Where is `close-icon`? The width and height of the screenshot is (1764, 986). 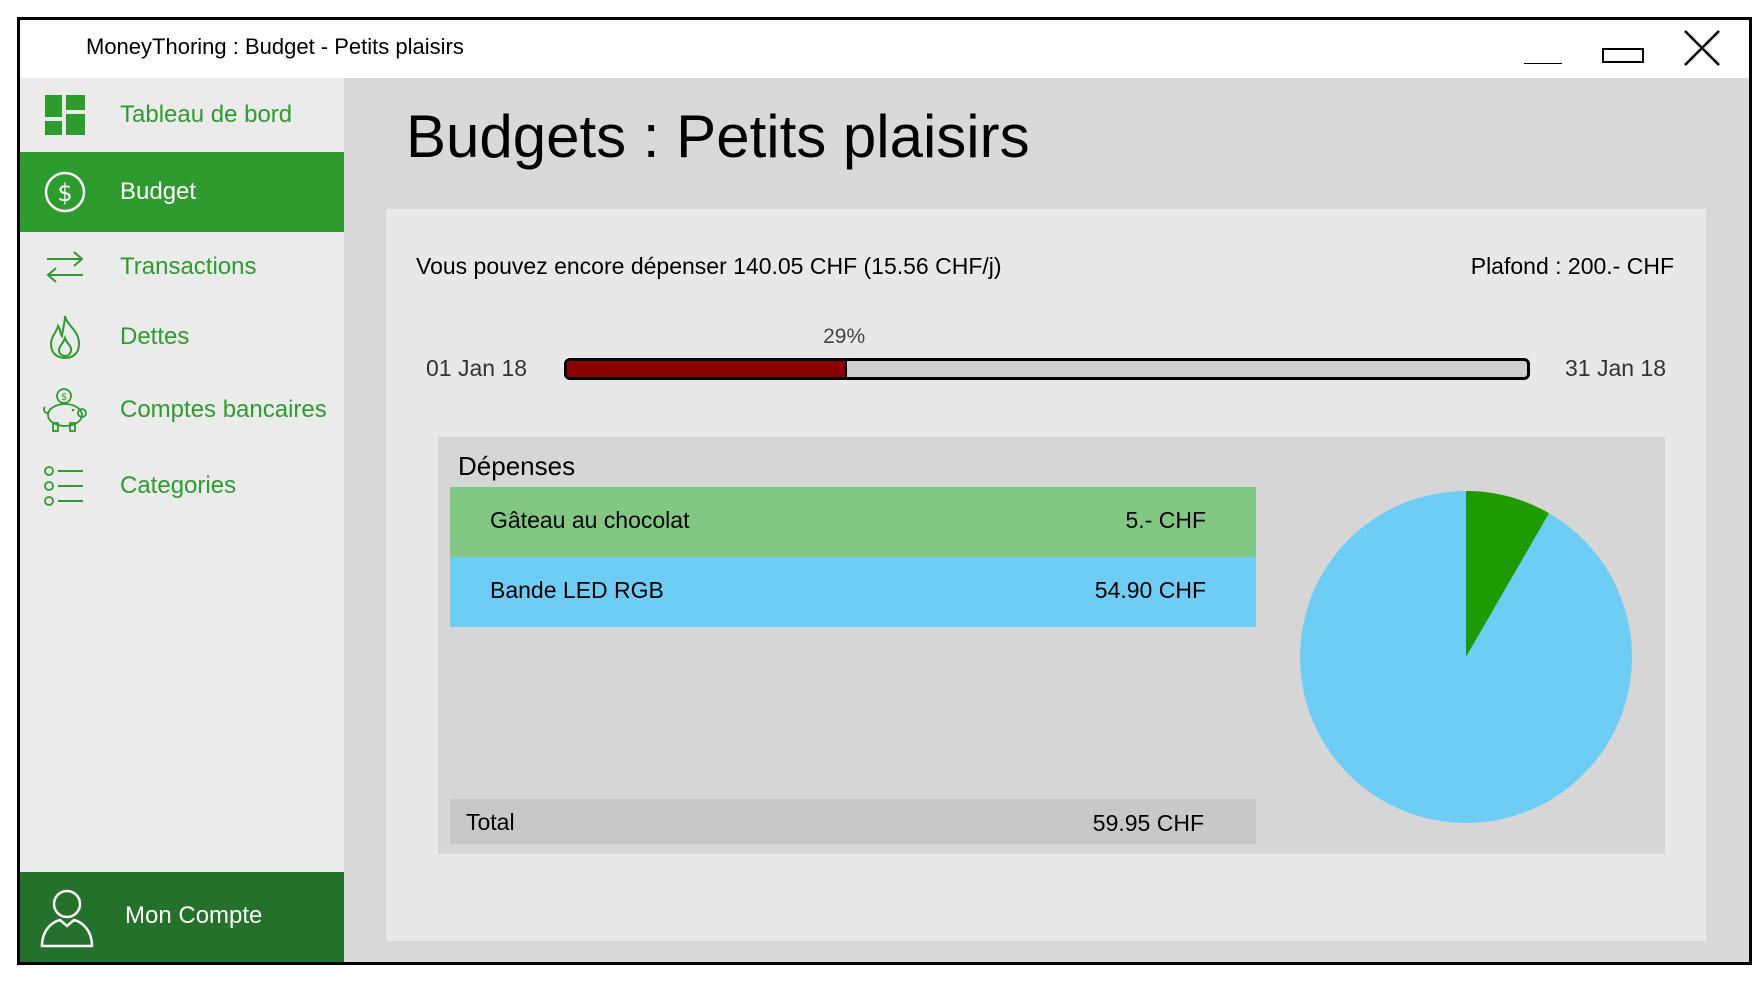 close-icon is located at coordinates (1702, 48).